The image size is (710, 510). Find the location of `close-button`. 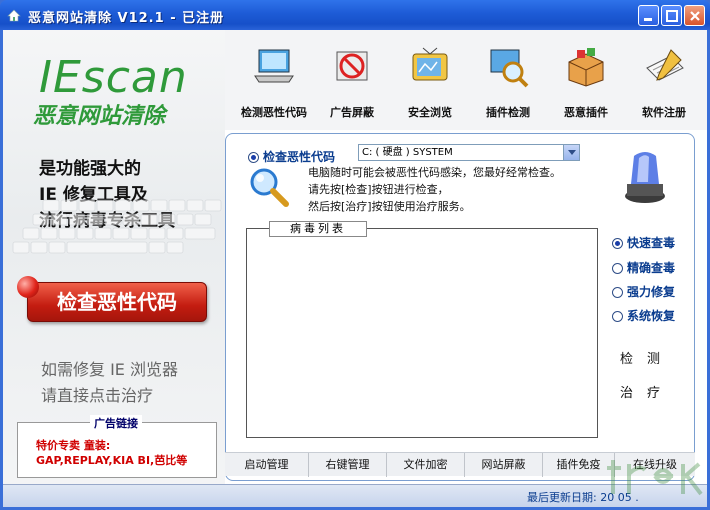

close-button is located at coordinates (694, 15).